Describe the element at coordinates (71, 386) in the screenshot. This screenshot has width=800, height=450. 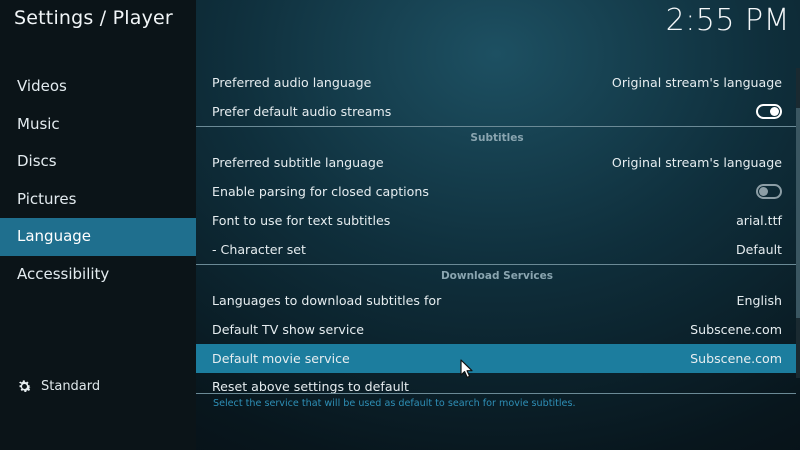
I see `settings-level-label: Standard` at that location.